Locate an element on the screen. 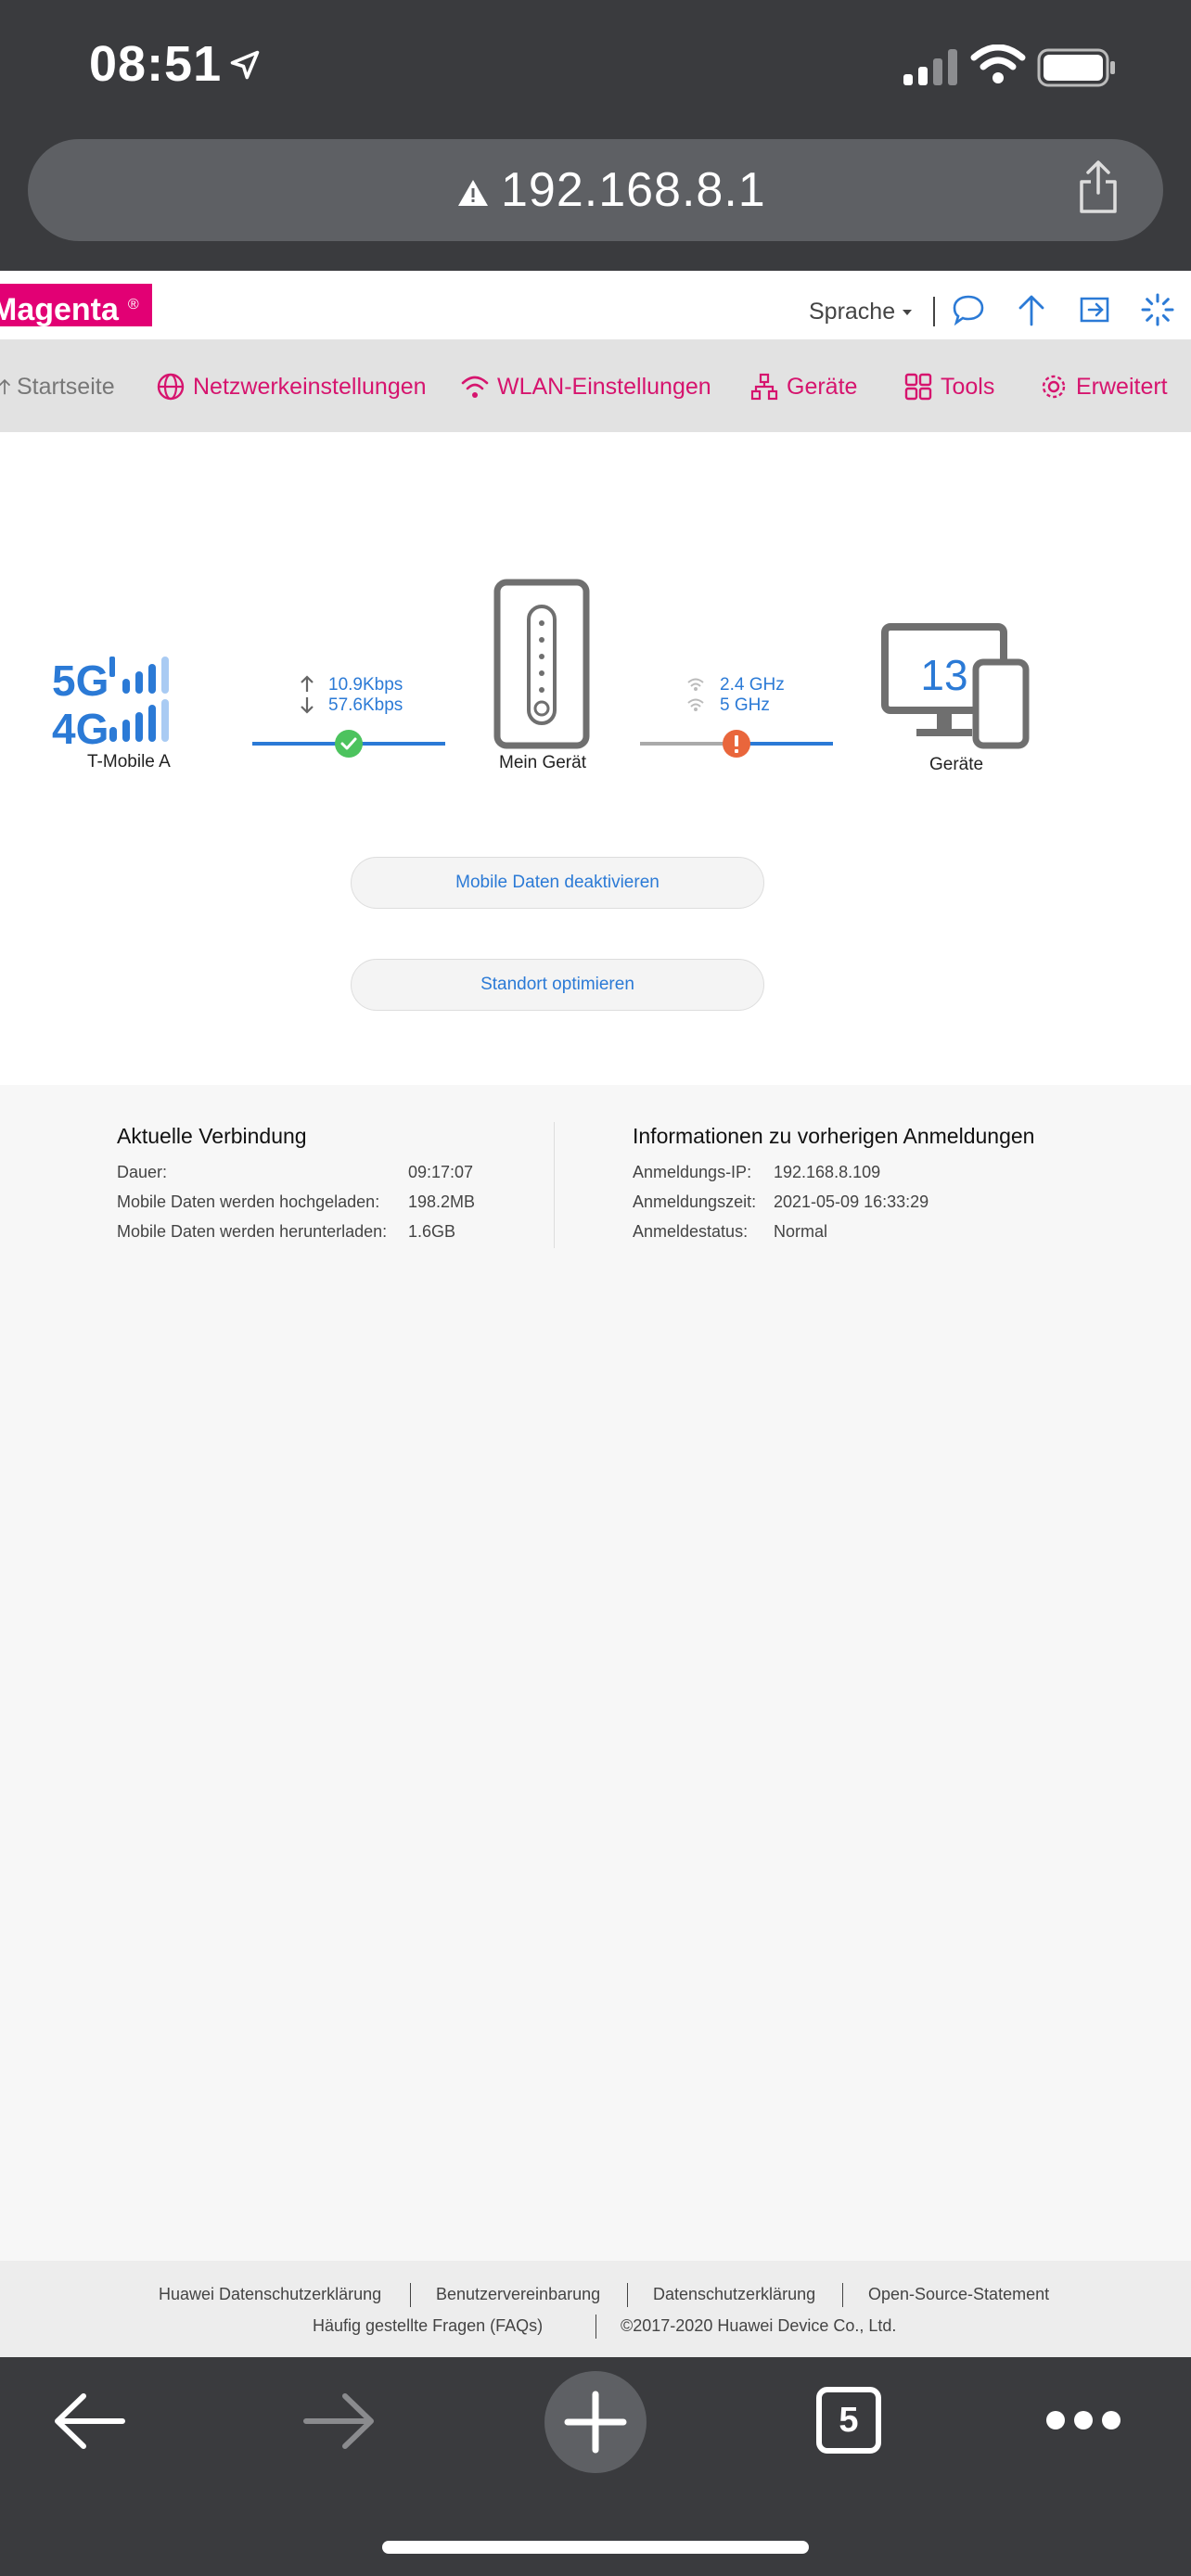 This screenshot has width=1191, height=2576. warning-circle-icon is located at coordinates (736, 744).